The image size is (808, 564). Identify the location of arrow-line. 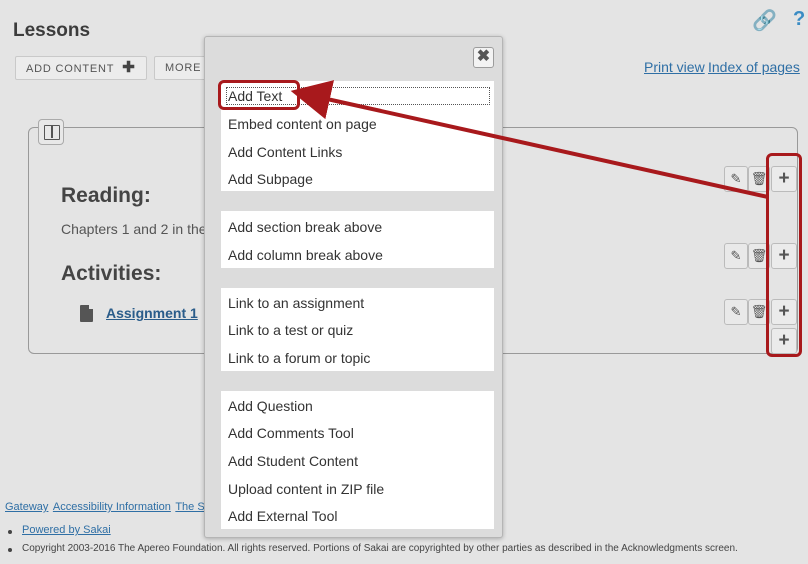
(529, 139).